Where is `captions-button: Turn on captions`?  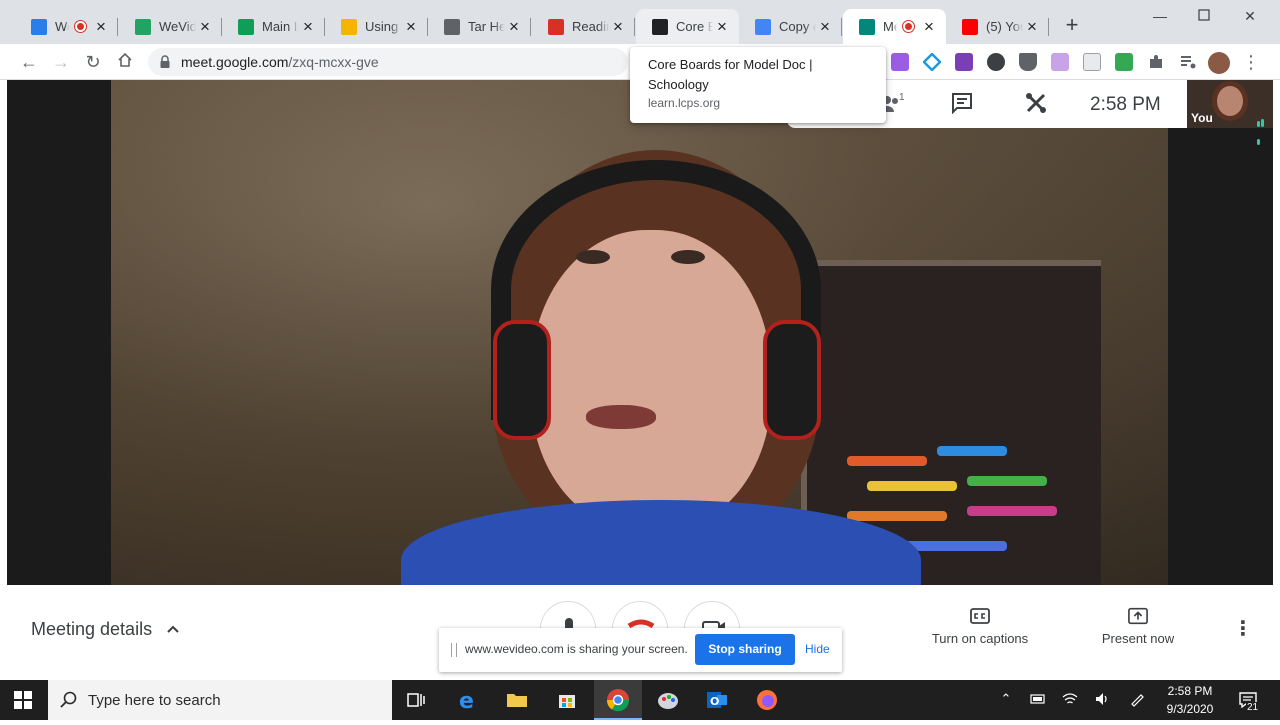
captions-button: Turn on captions is located at coordinates (980, 626).